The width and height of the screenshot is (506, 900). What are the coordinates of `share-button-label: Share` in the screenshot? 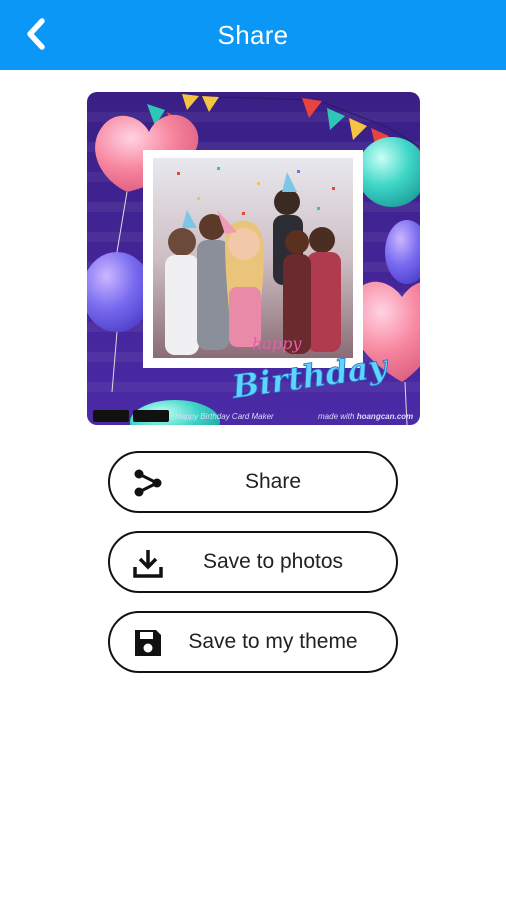 It's located at (273, 481).